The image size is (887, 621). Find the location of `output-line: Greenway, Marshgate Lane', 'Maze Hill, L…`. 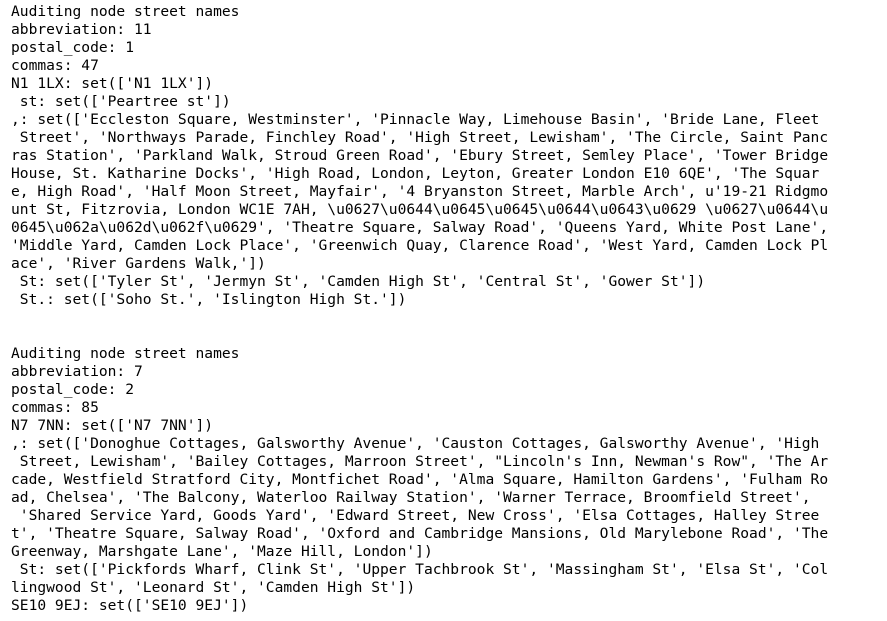

output-line: Greenway, Marshgate Lane', 'Maze Hill, L… is located at coordinates (222, 551).